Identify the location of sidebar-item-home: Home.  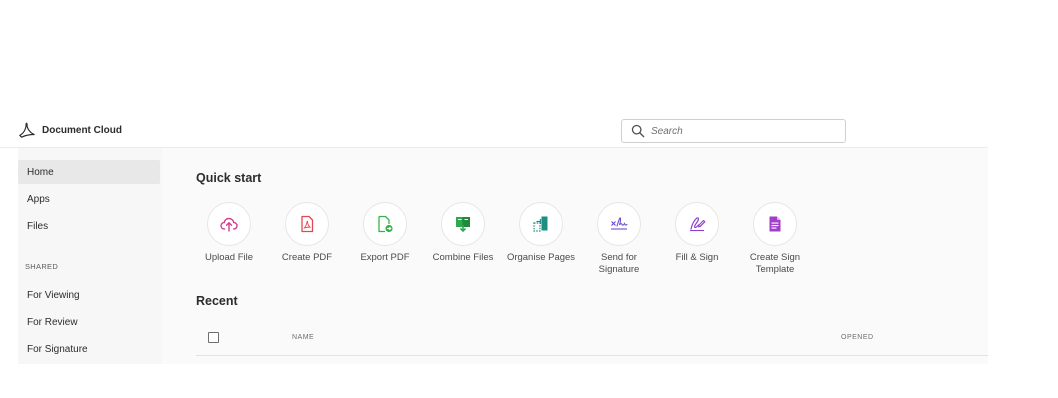
(89, 172).